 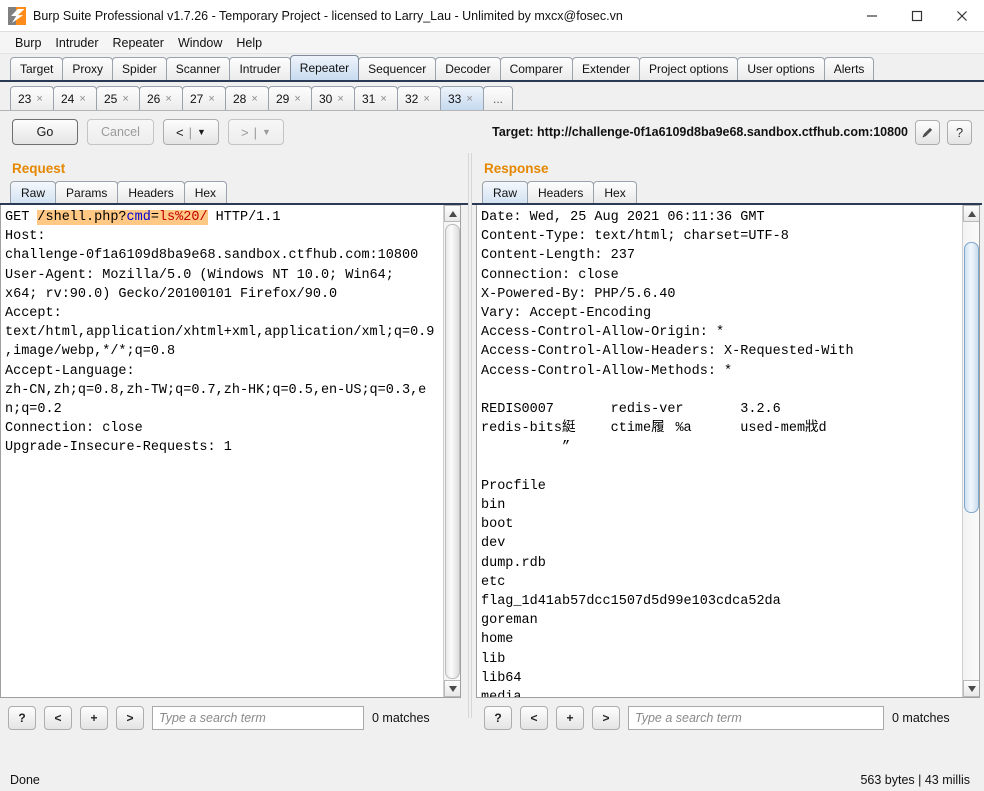 I want to click on repeater-tab-23: 23 ×, so click(x=32, y=98).